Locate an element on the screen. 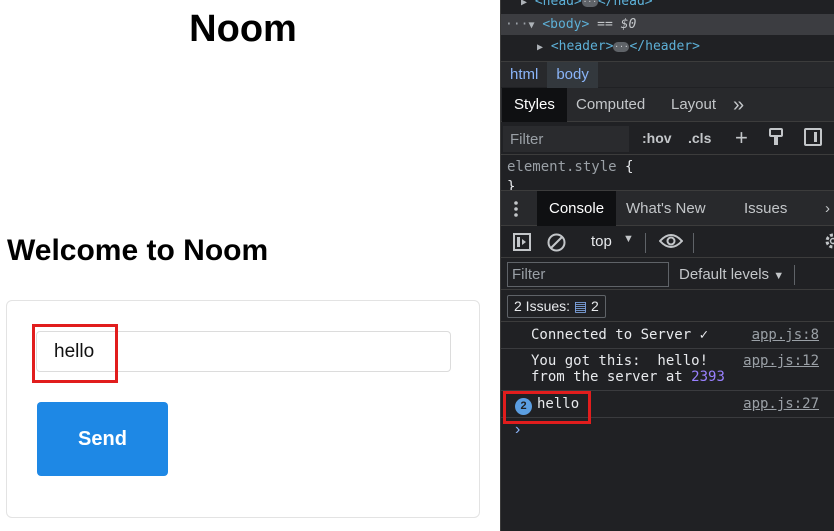  head-close-tag: </head> is located at coordinates (625, 4).